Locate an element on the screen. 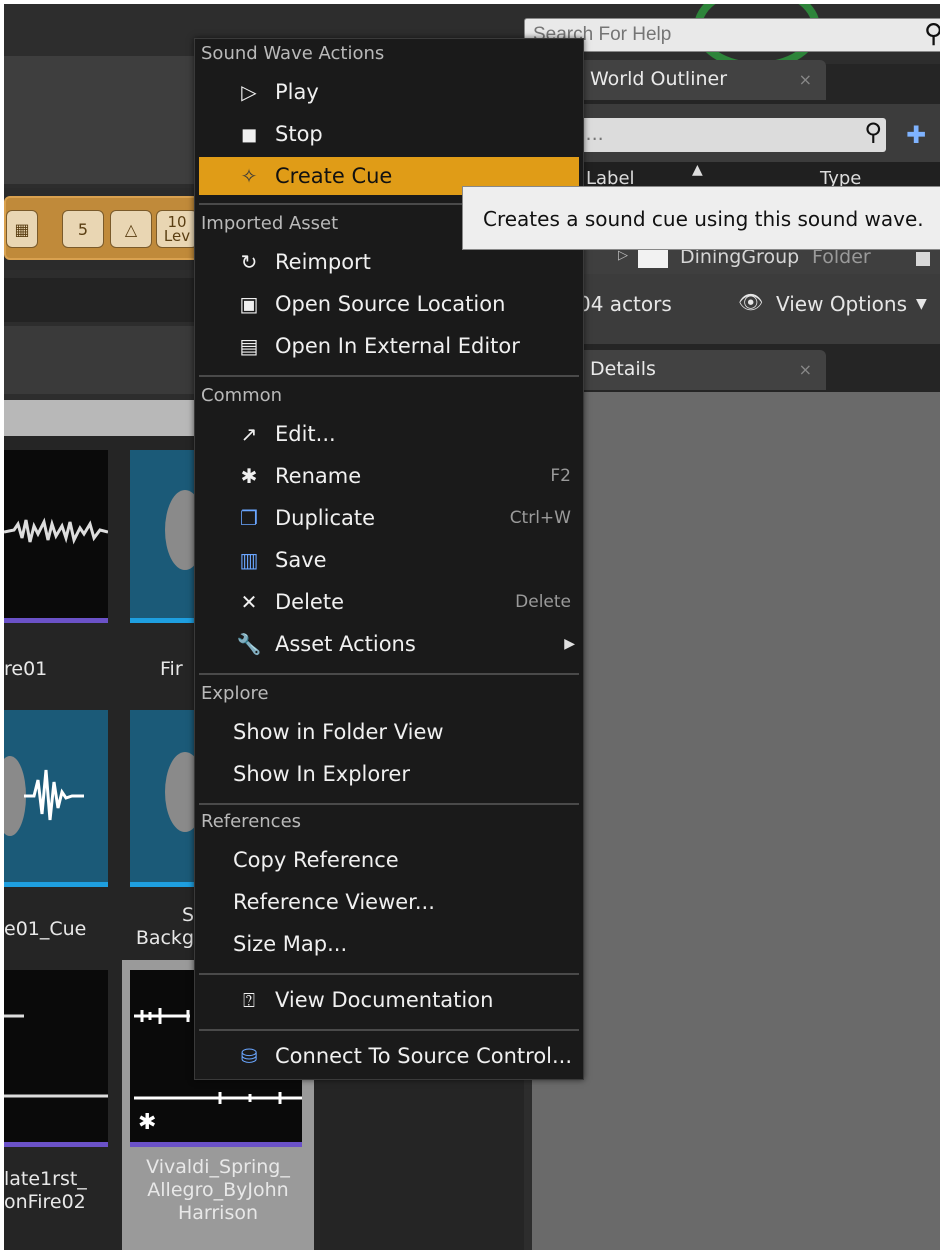 The image size is (944, 1254). menu-item-label: Copy Reference is located at coordinates (316, 860).